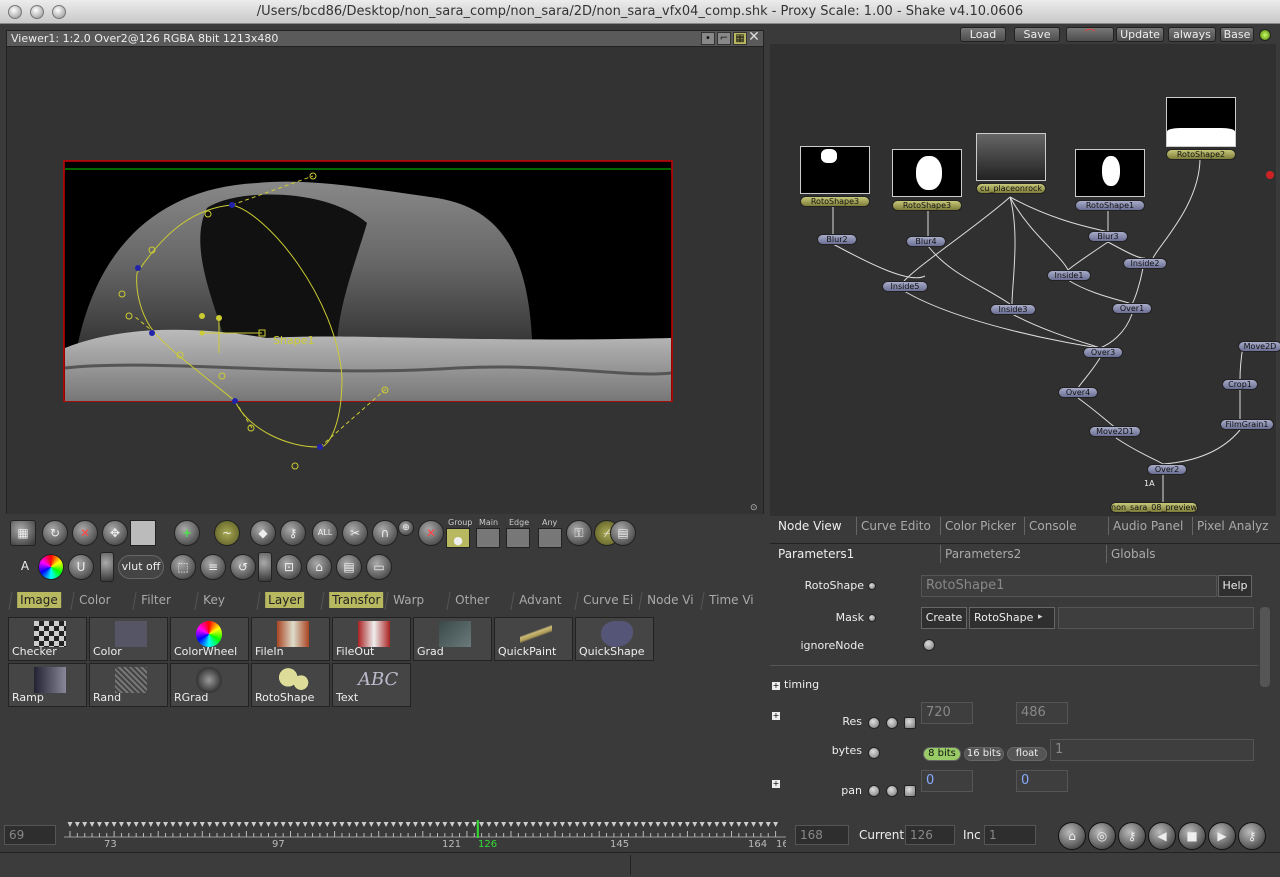 The height and width of the screenshot is (877, 1280). I want to click on node-blur4: Blur4, so click(926, 241).